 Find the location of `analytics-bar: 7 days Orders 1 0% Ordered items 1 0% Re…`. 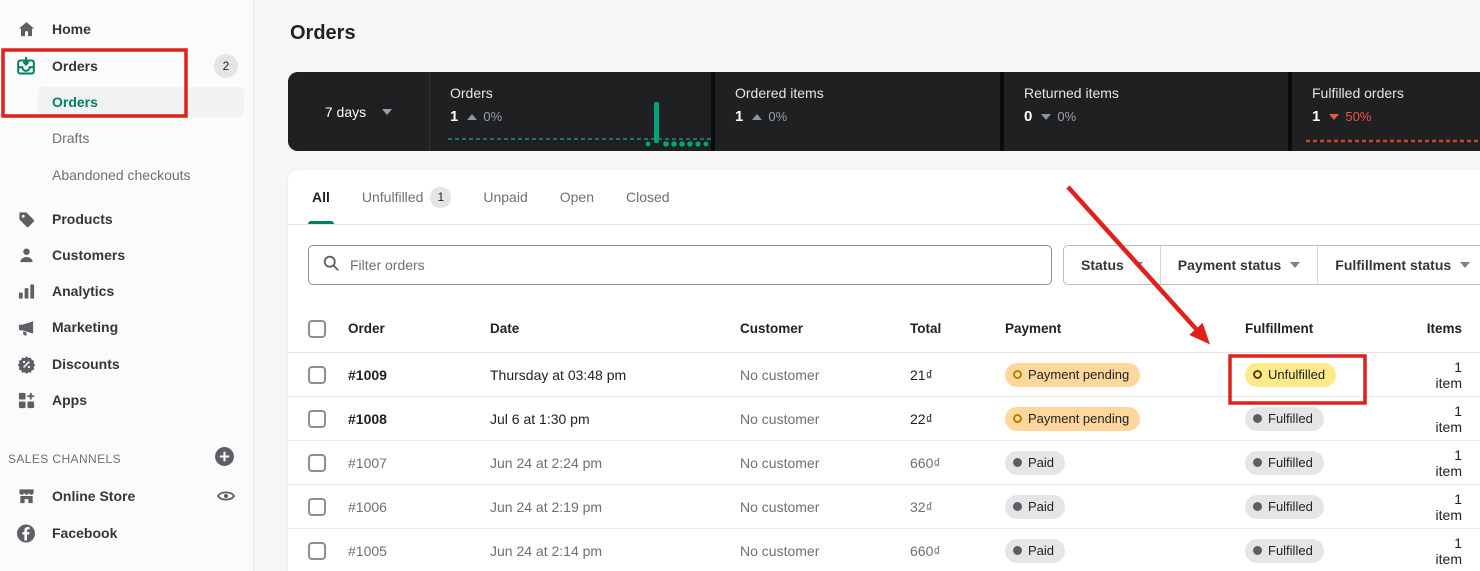

analytics-bar: 7 days Orders 1 0% Ordered items 1 0% Re… is located at coordinates (884, 111).